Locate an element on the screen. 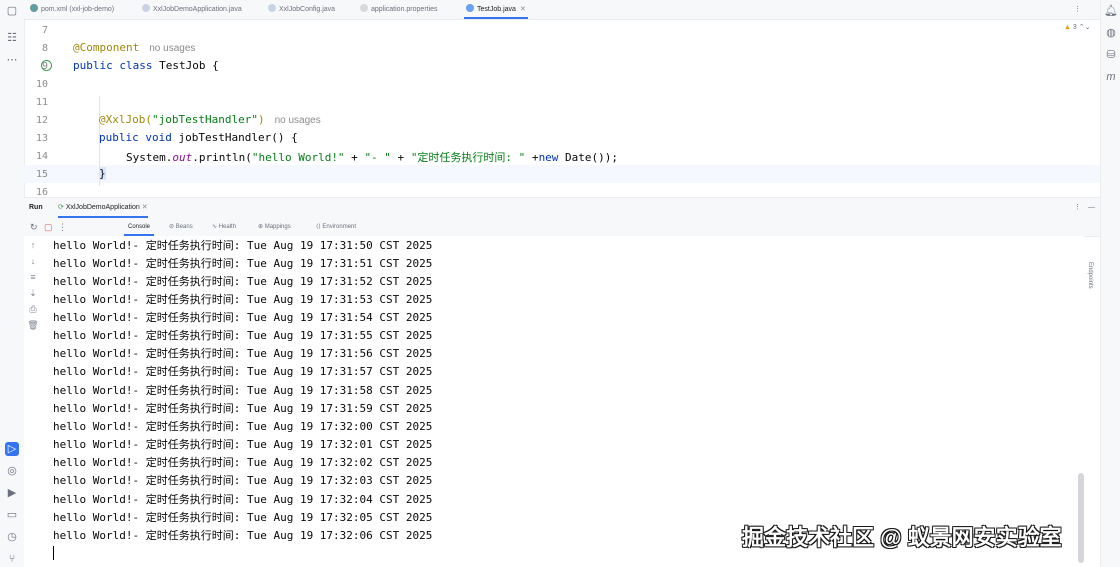 This screenshot has height=567, width=1120. ai-assistant-icon: ◍ is located at coordinates (1111, 33).